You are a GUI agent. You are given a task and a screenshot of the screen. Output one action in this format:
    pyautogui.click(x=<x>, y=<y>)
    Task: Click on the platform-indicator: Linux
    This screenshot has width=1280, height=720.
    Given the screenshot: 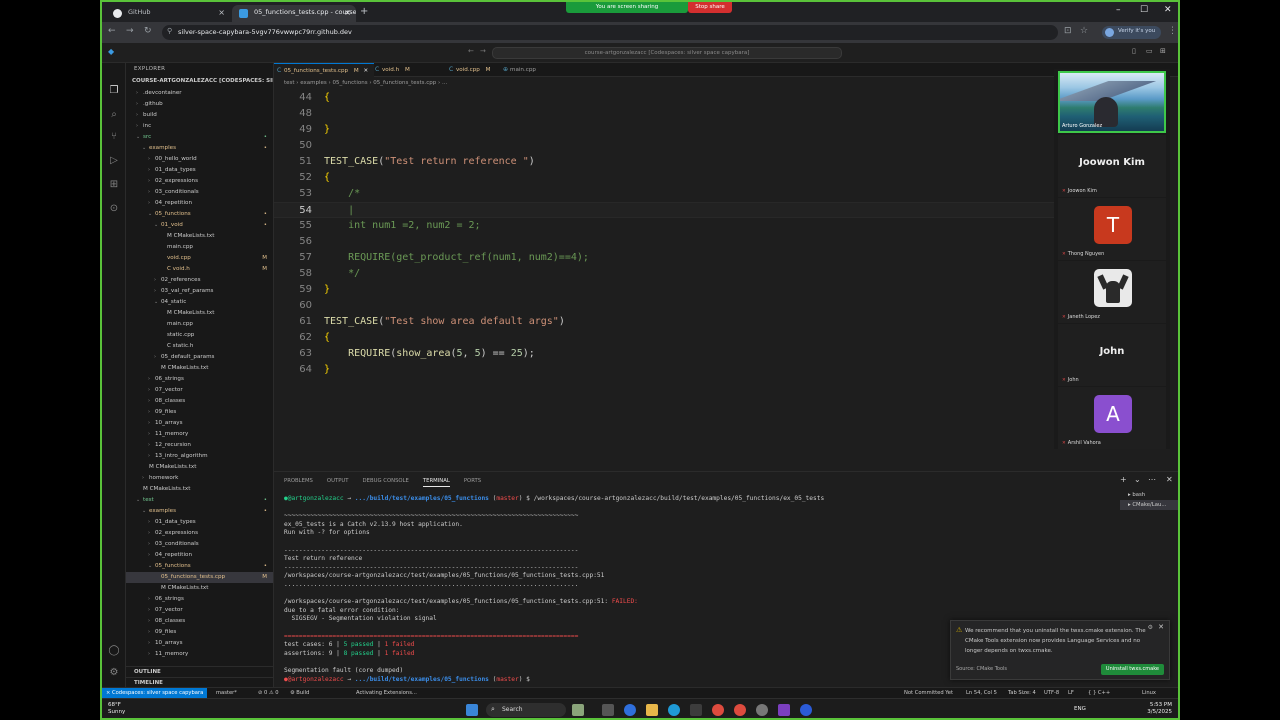 What is the action you would take?
    pyautogui.click(x=1149, y=693)
    